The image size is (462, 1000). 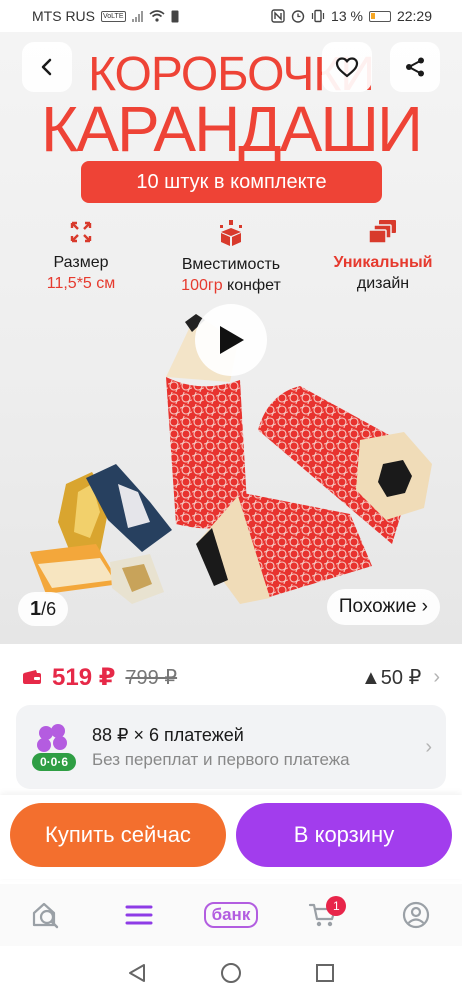 I want to click on play-video-button, so click(x=231, y=340).